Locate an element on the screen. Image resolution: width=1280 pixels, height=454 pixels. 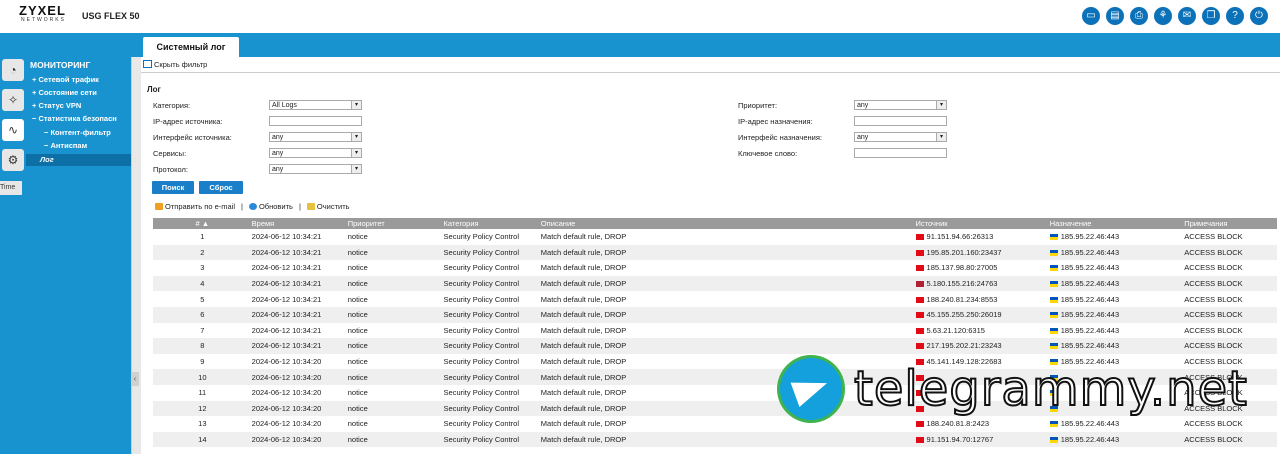
cell-text: 5 is located at coordinates (202, 299).